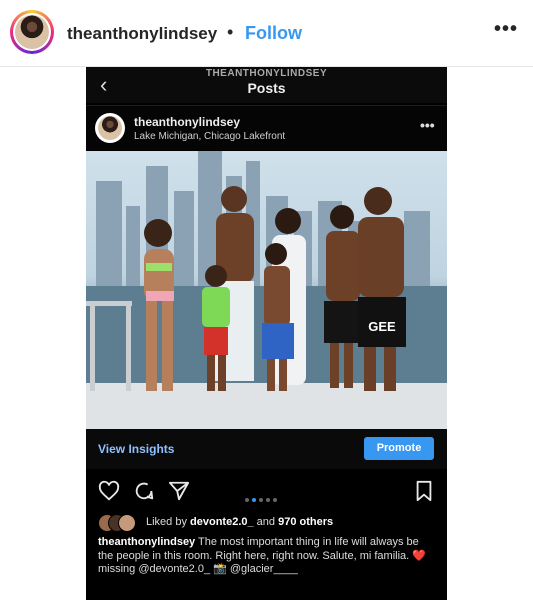 This screenshot has width=533, height=600. I want to click on caption-username: theanthonylindsey, so click(146, 542).